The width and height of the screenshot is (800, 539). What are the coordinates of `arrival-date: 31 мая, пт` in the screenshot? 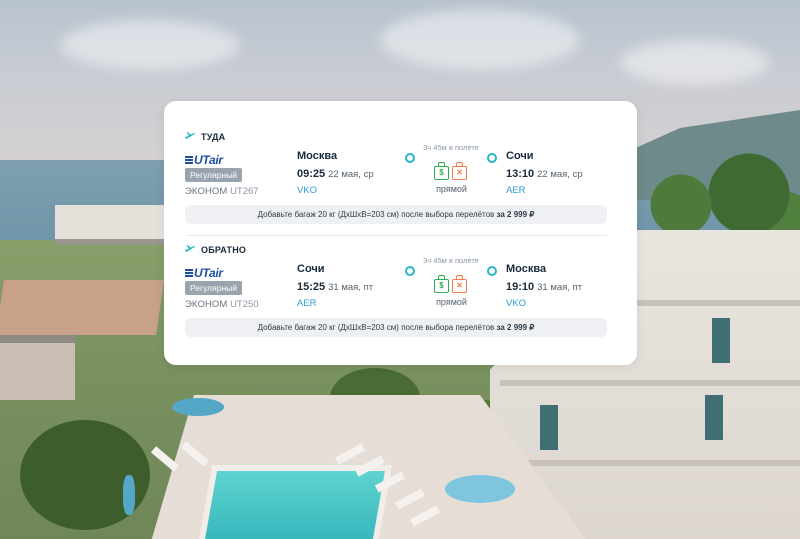 It's located at (560, 287).